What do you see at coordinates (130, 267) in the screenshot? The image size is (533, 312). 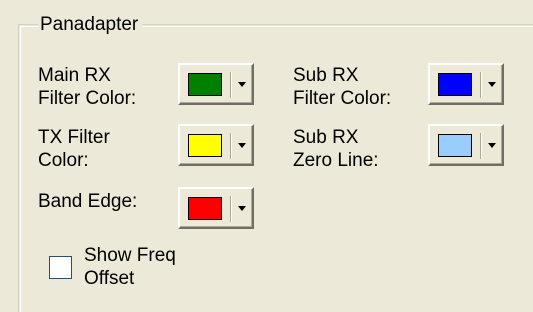 I see `show-freq-offset-label: Show Freq Offset` at bounding box center [130, 267].